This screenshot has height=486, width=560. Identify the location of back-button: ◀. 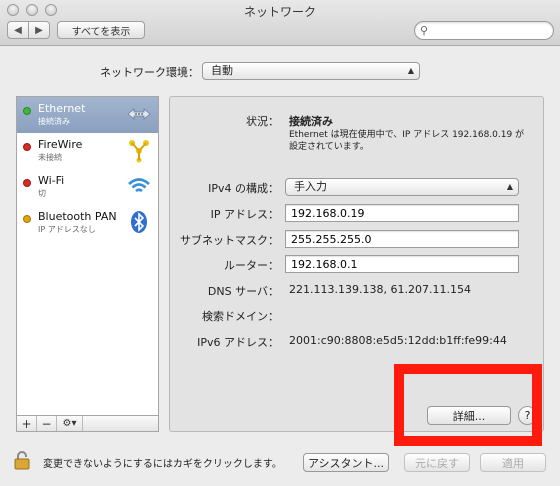
(18, 30).